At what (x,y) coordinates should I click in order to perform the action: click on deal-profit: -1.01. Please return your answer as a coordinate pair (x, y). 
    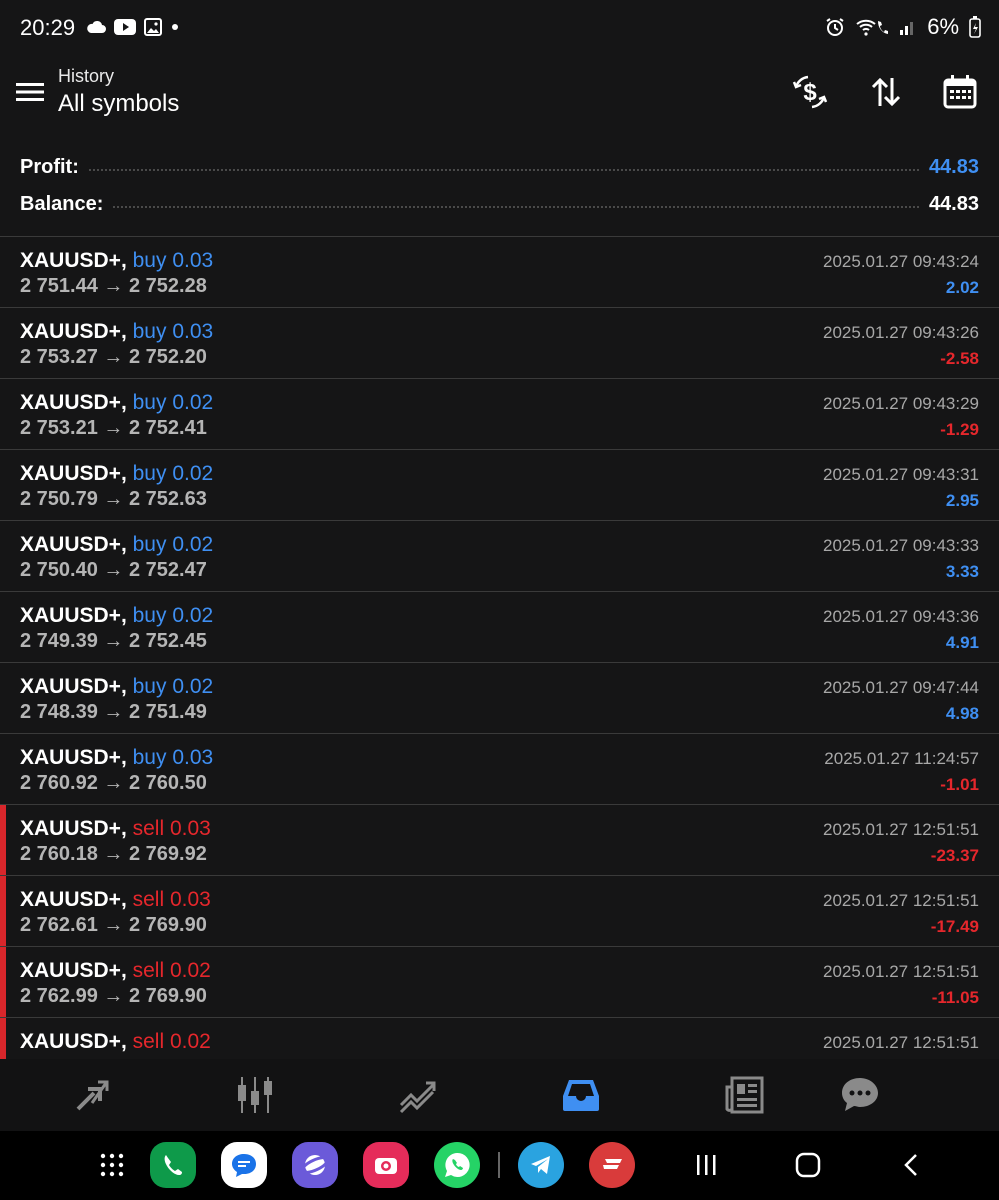
    Looking at the image, I should click on (959, 784).